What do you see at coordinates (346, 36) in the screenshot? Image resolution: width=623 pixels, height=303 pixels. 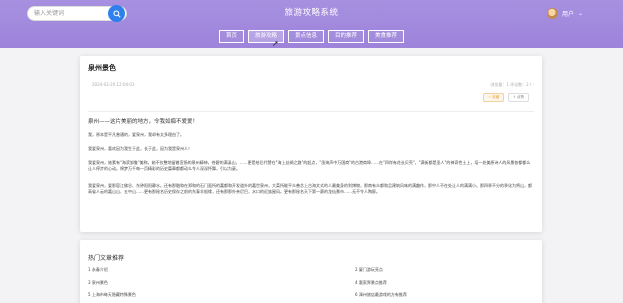 I see `nav-destinations: 目的推荐` at bounding box center [346, 36].